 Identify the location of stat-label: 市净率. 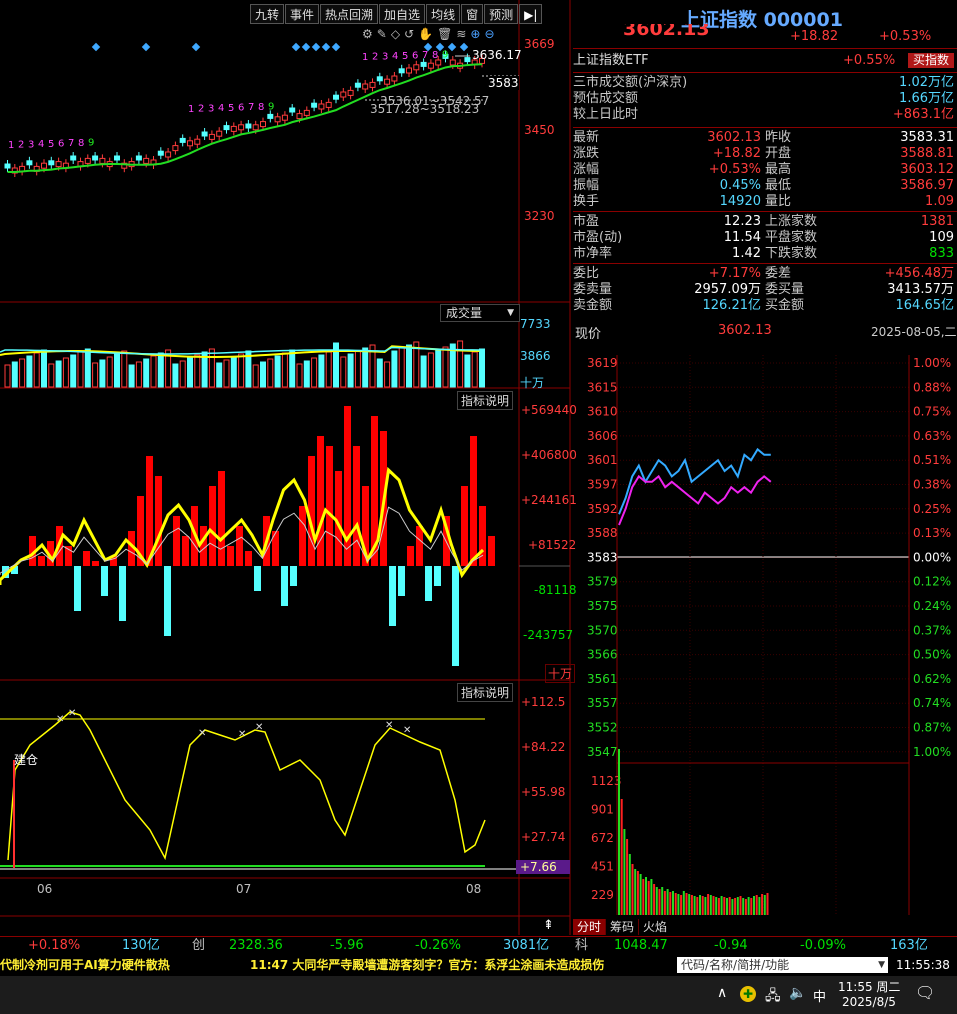
(593, 253).